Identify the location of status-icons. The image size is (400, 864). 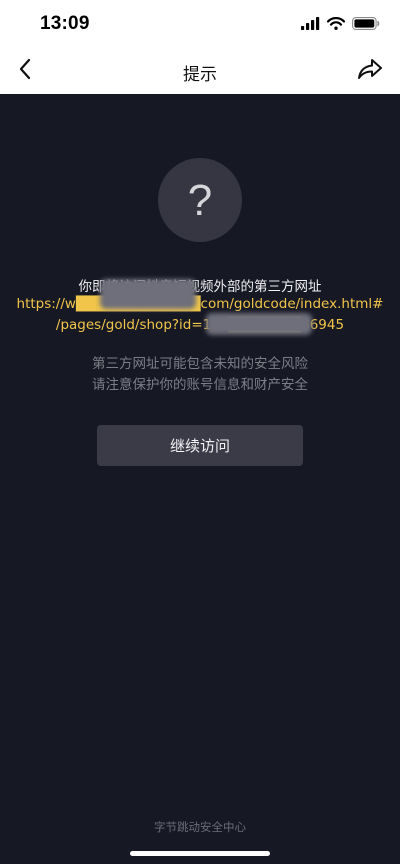
(340, 24).